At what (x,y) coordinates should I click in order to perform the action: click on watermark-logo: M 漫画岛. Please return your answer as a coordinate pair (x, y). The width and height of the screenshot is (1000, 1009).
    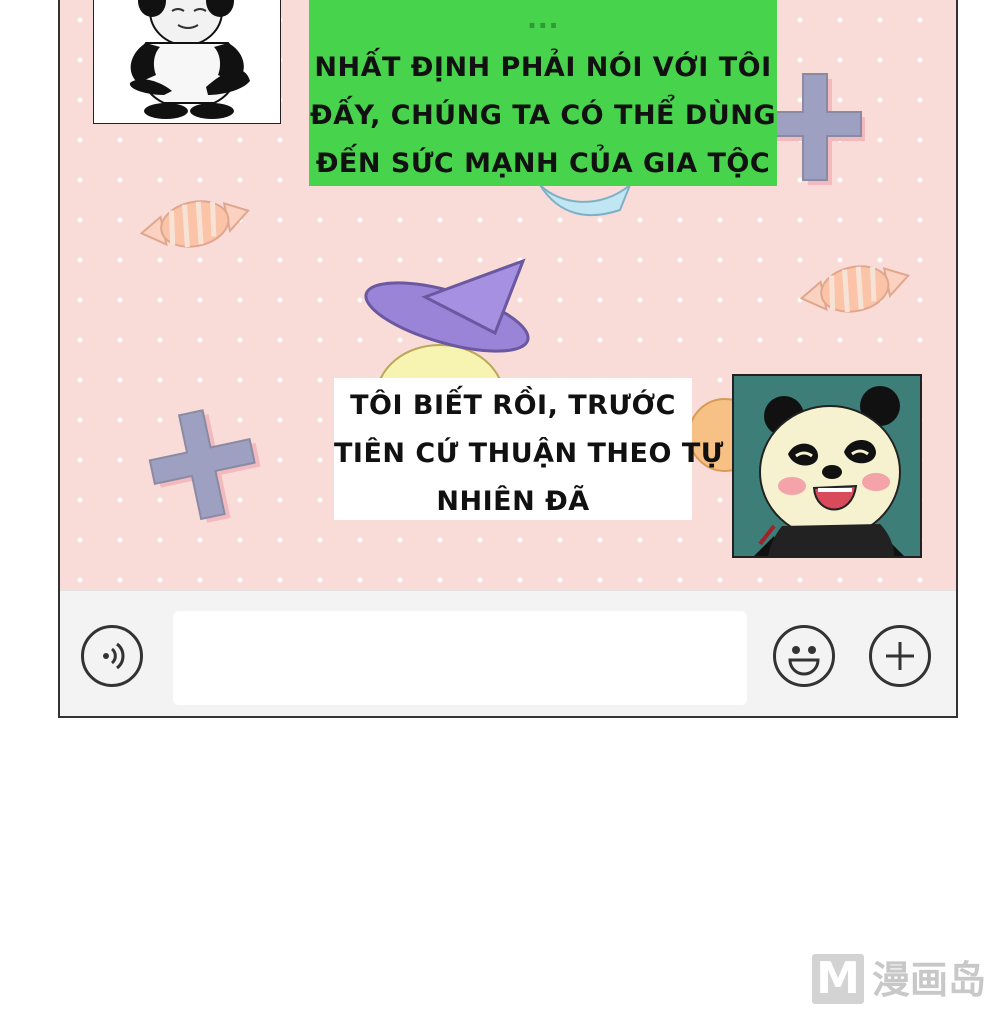
    Looking at the image, I should click on (906, 979).